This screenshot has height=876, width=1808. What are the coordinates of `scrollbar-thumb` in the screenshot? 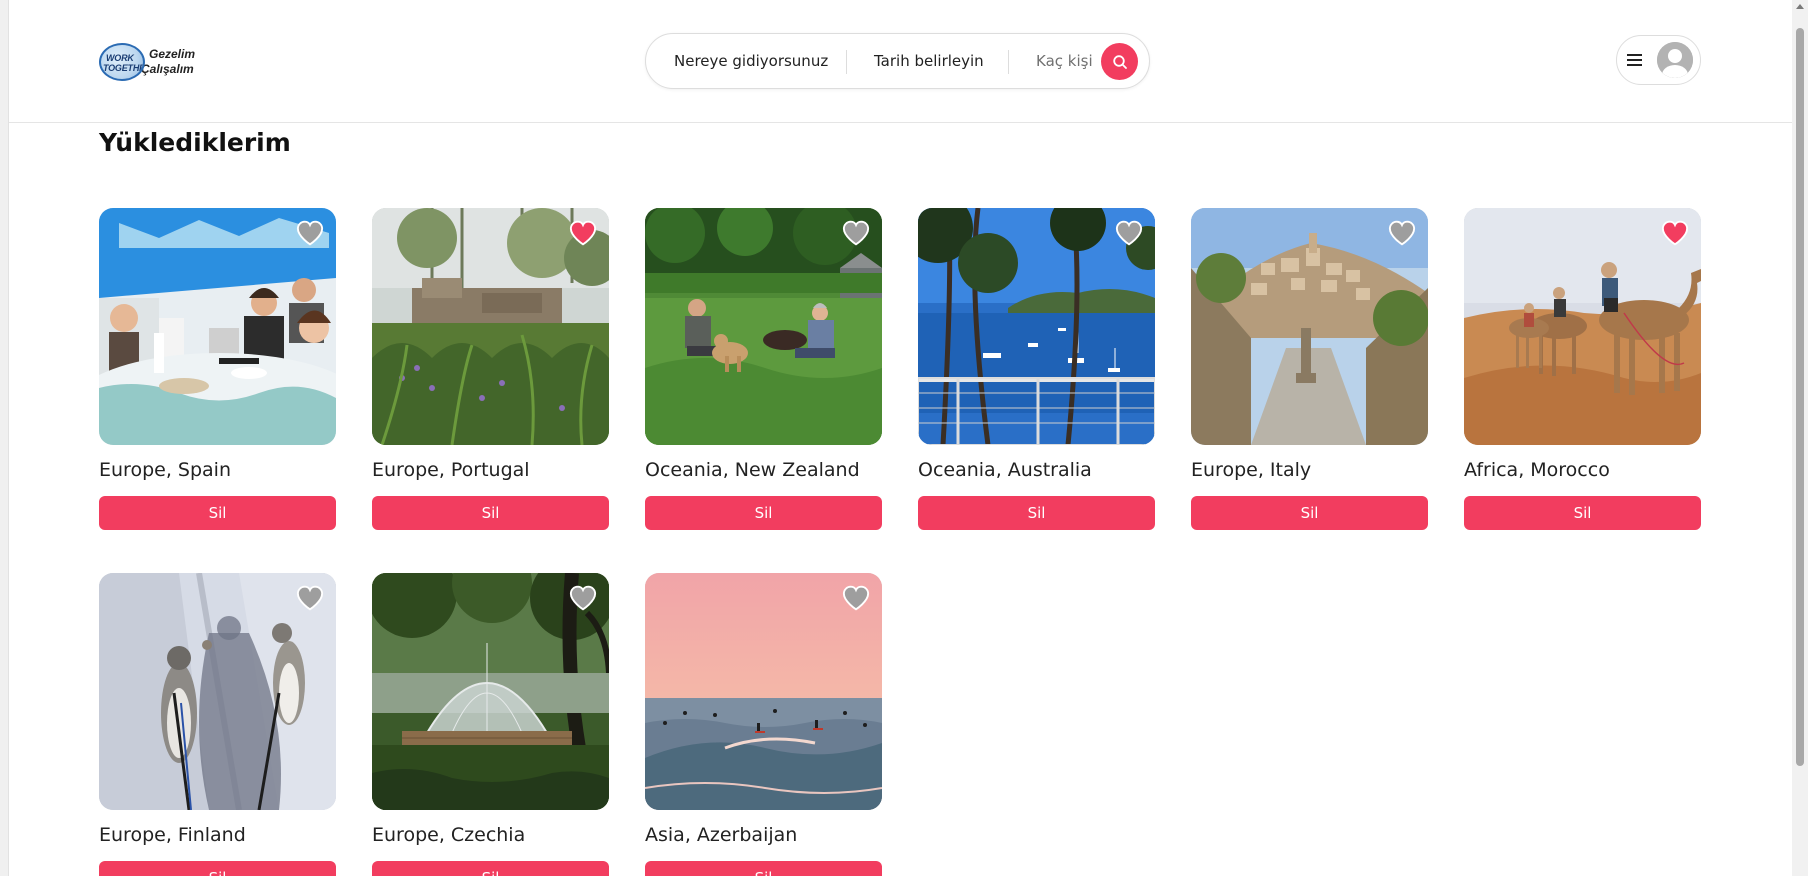 It's located at (1800, 397).